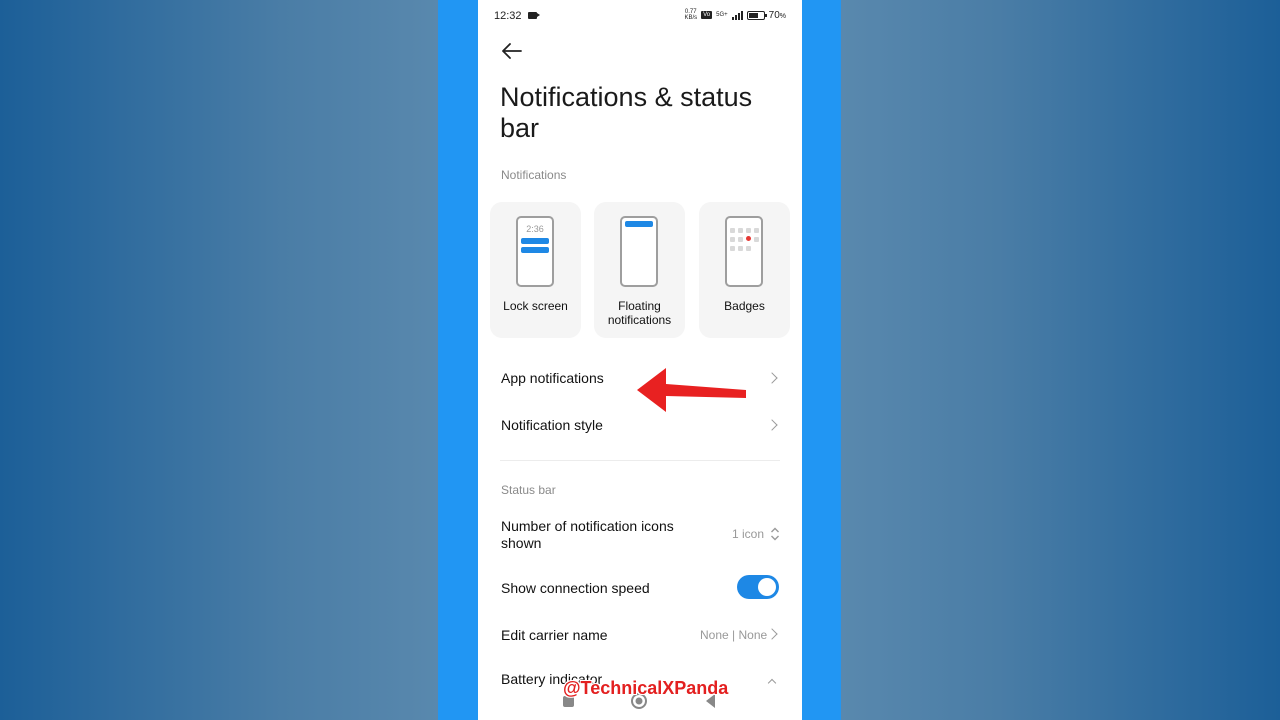 The width and height of the screenshot is (1280, 720). I want to click on network-type: 5G+, so click(722, 15).